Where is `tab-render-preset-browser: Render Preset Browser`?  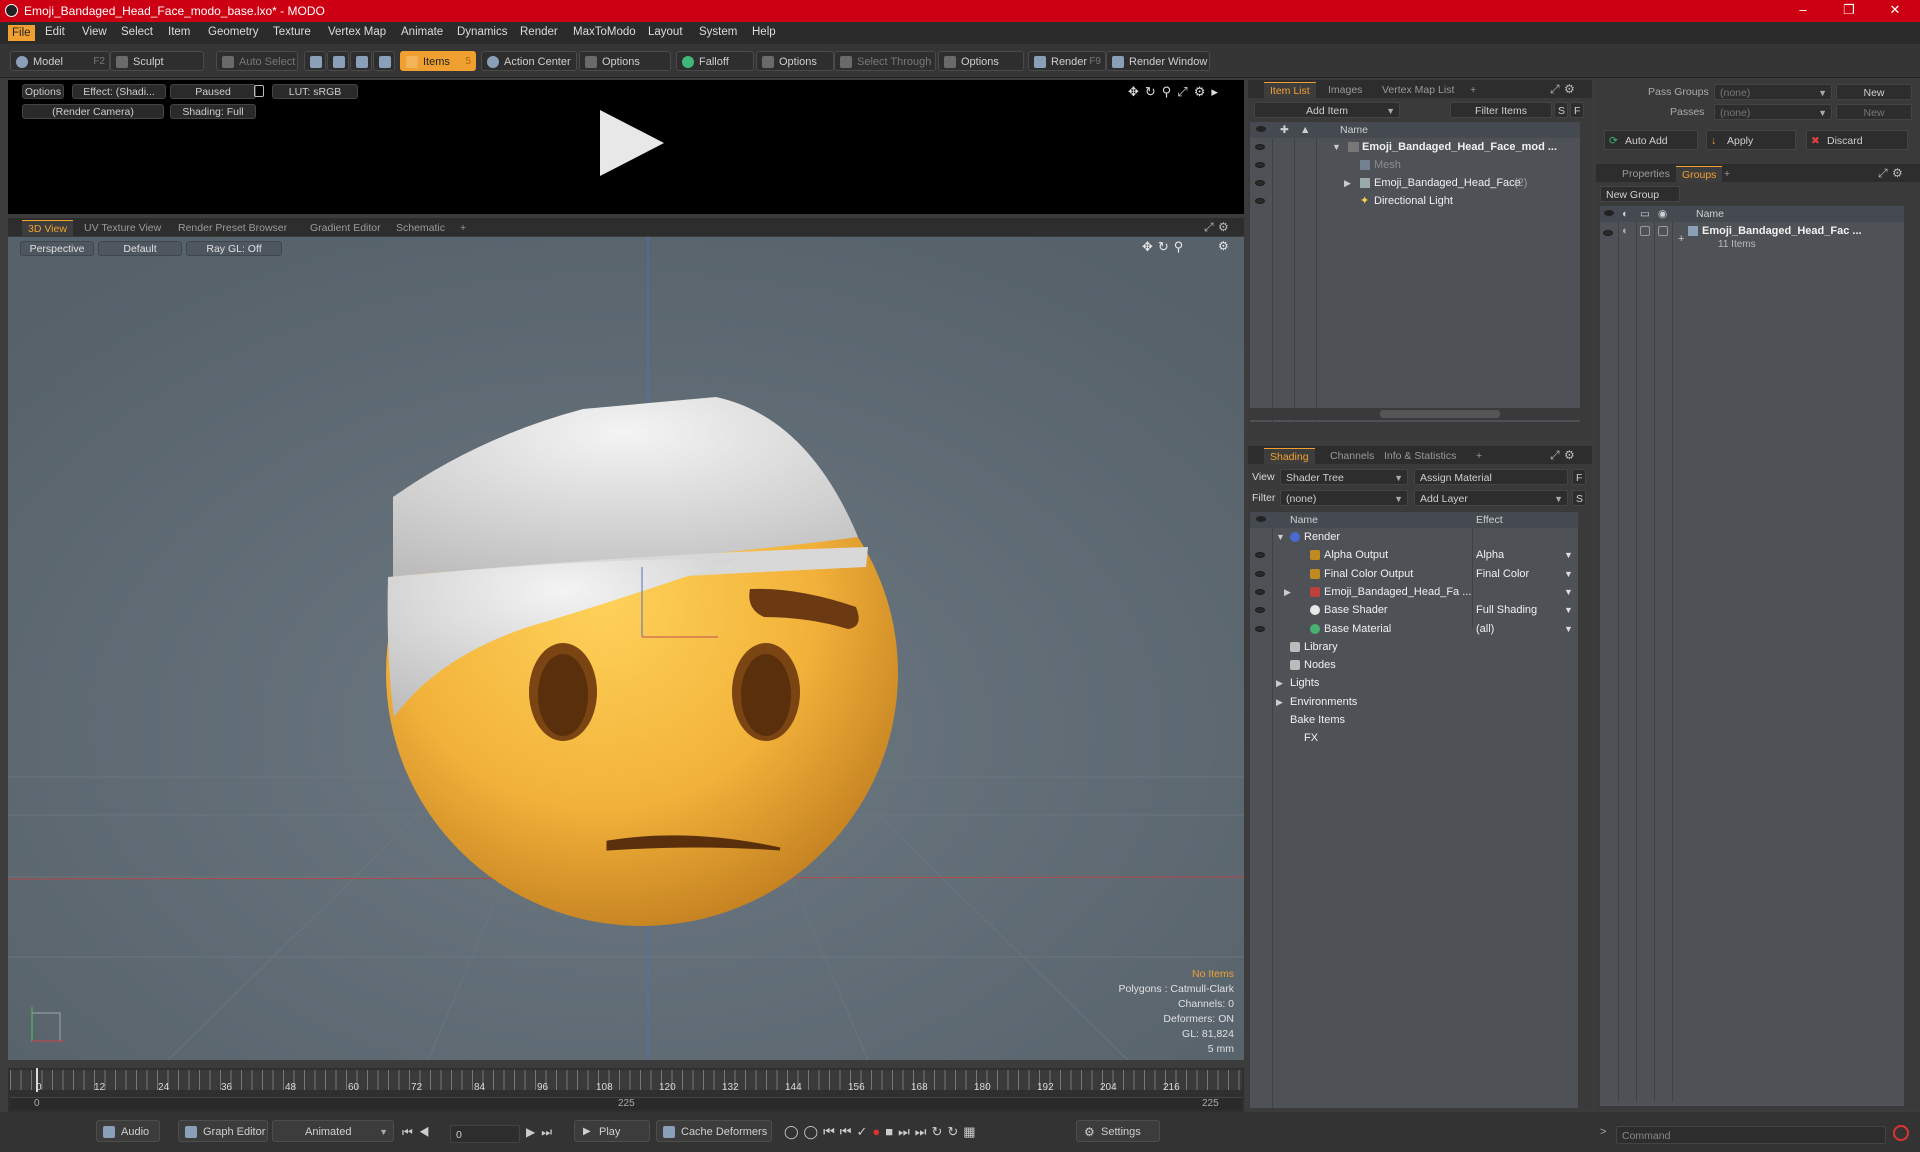 tab-render-preset-browser: Render Preset Browser is located at coordinates (232, 228).